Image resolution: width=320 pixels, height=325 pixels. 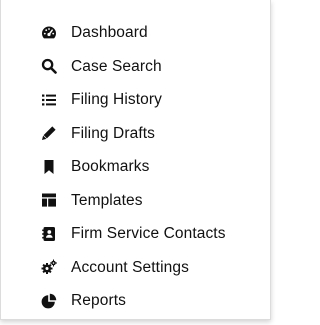 What do you see at coordinates (148, 233) in the screenshot?
I see `menu-item-label: Firm Service Contacts` at bounding box center [148, 233].